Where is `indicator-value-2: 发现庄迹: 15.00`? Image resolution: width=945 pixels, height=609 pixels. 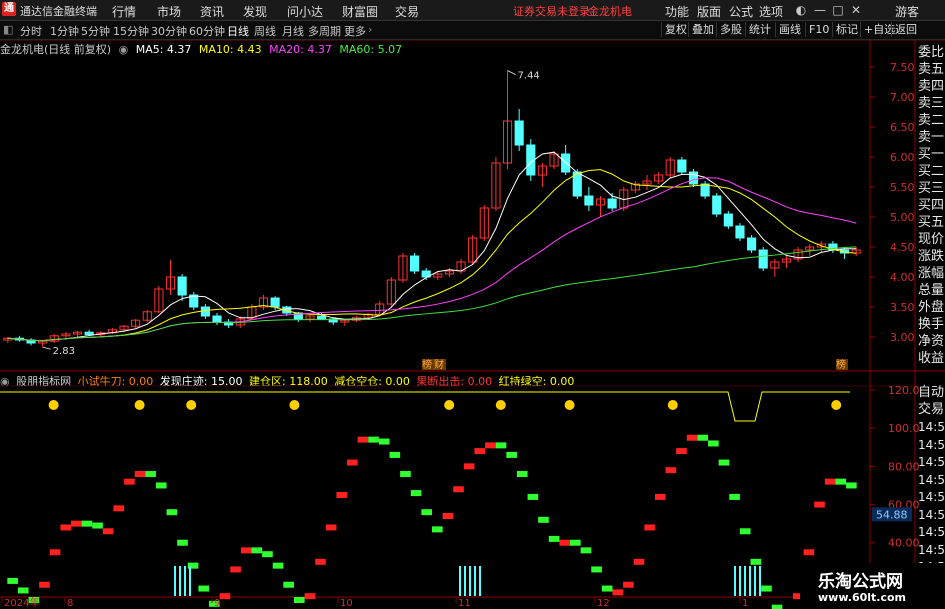
indicator-value-2: 发现庄迹: 15.00 is located at coordinates (201, 381).